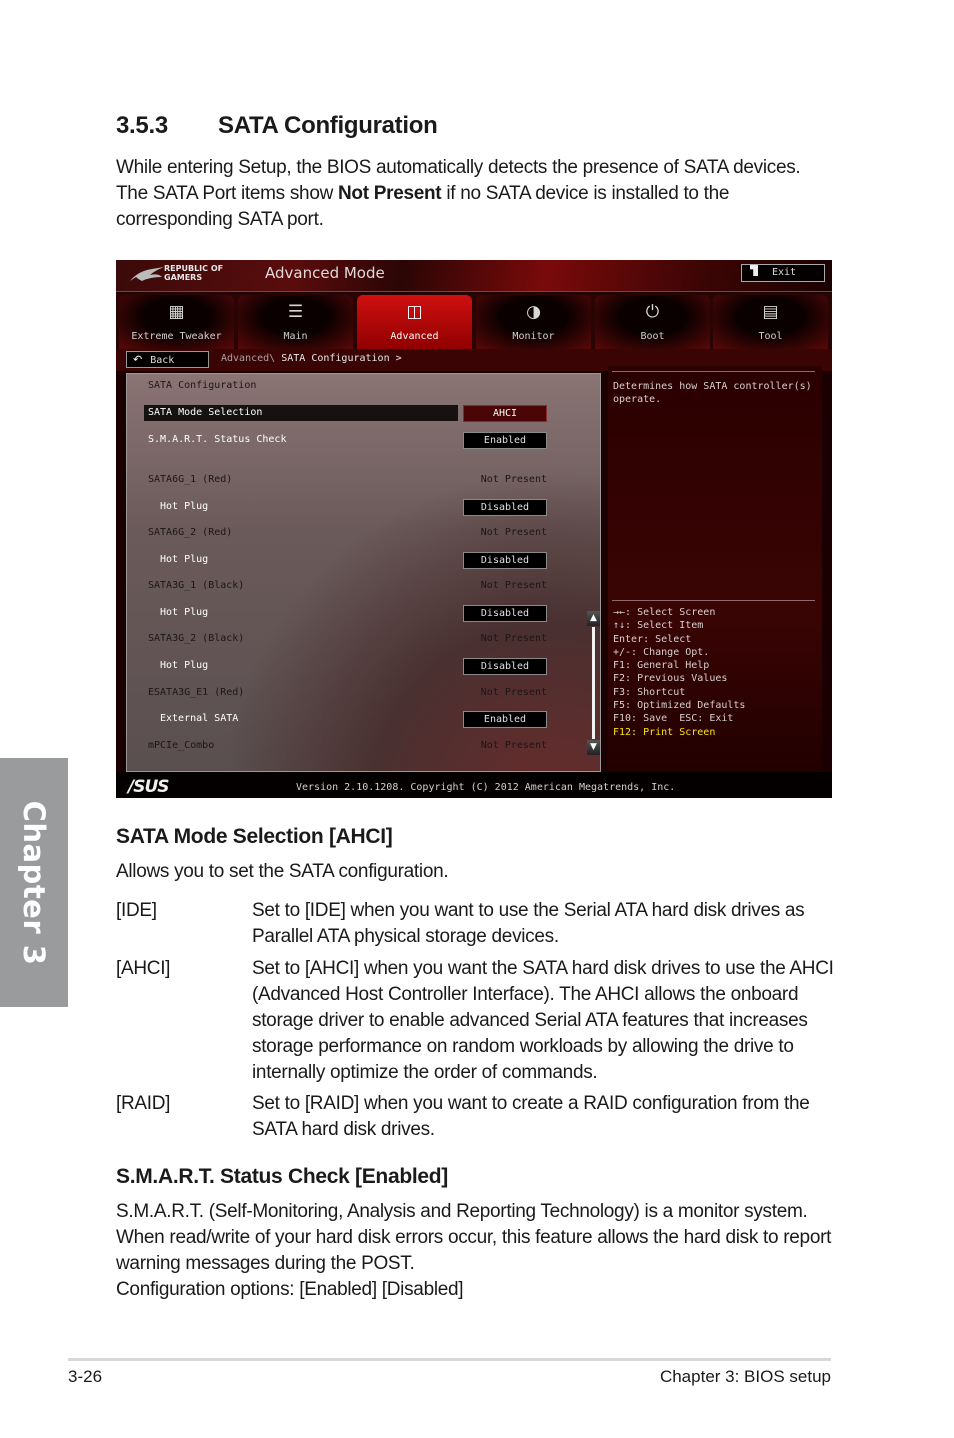 This screenshot has height=1438, width=954. I want to click on scroll-up-icon: ▲, so click(593, 618).